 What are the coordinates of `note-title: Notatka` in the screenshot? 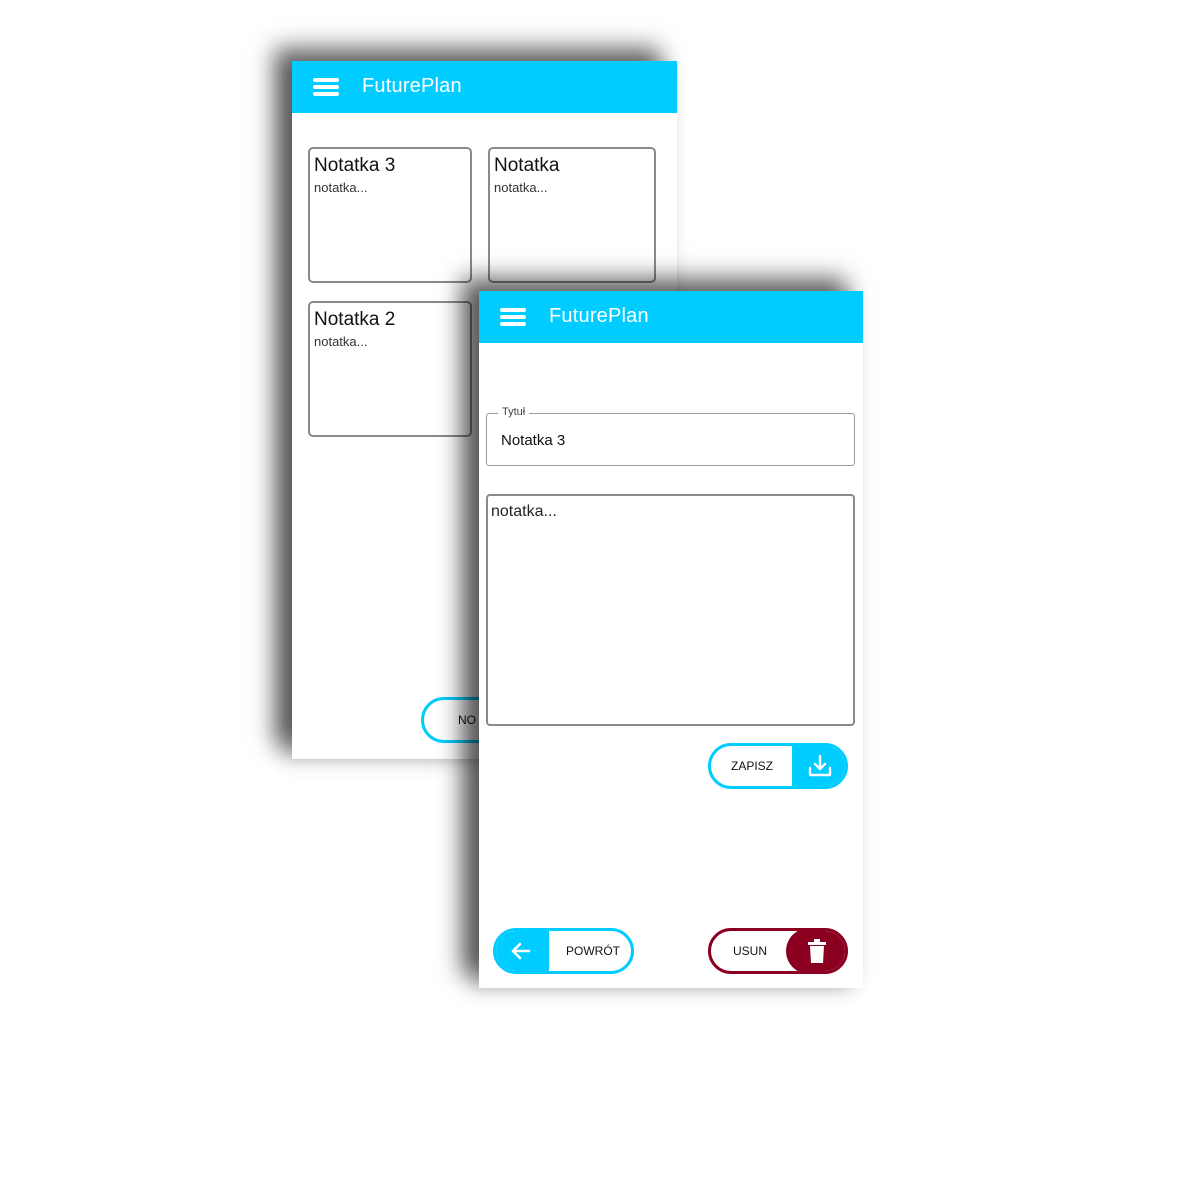 It's located at (527, 165).